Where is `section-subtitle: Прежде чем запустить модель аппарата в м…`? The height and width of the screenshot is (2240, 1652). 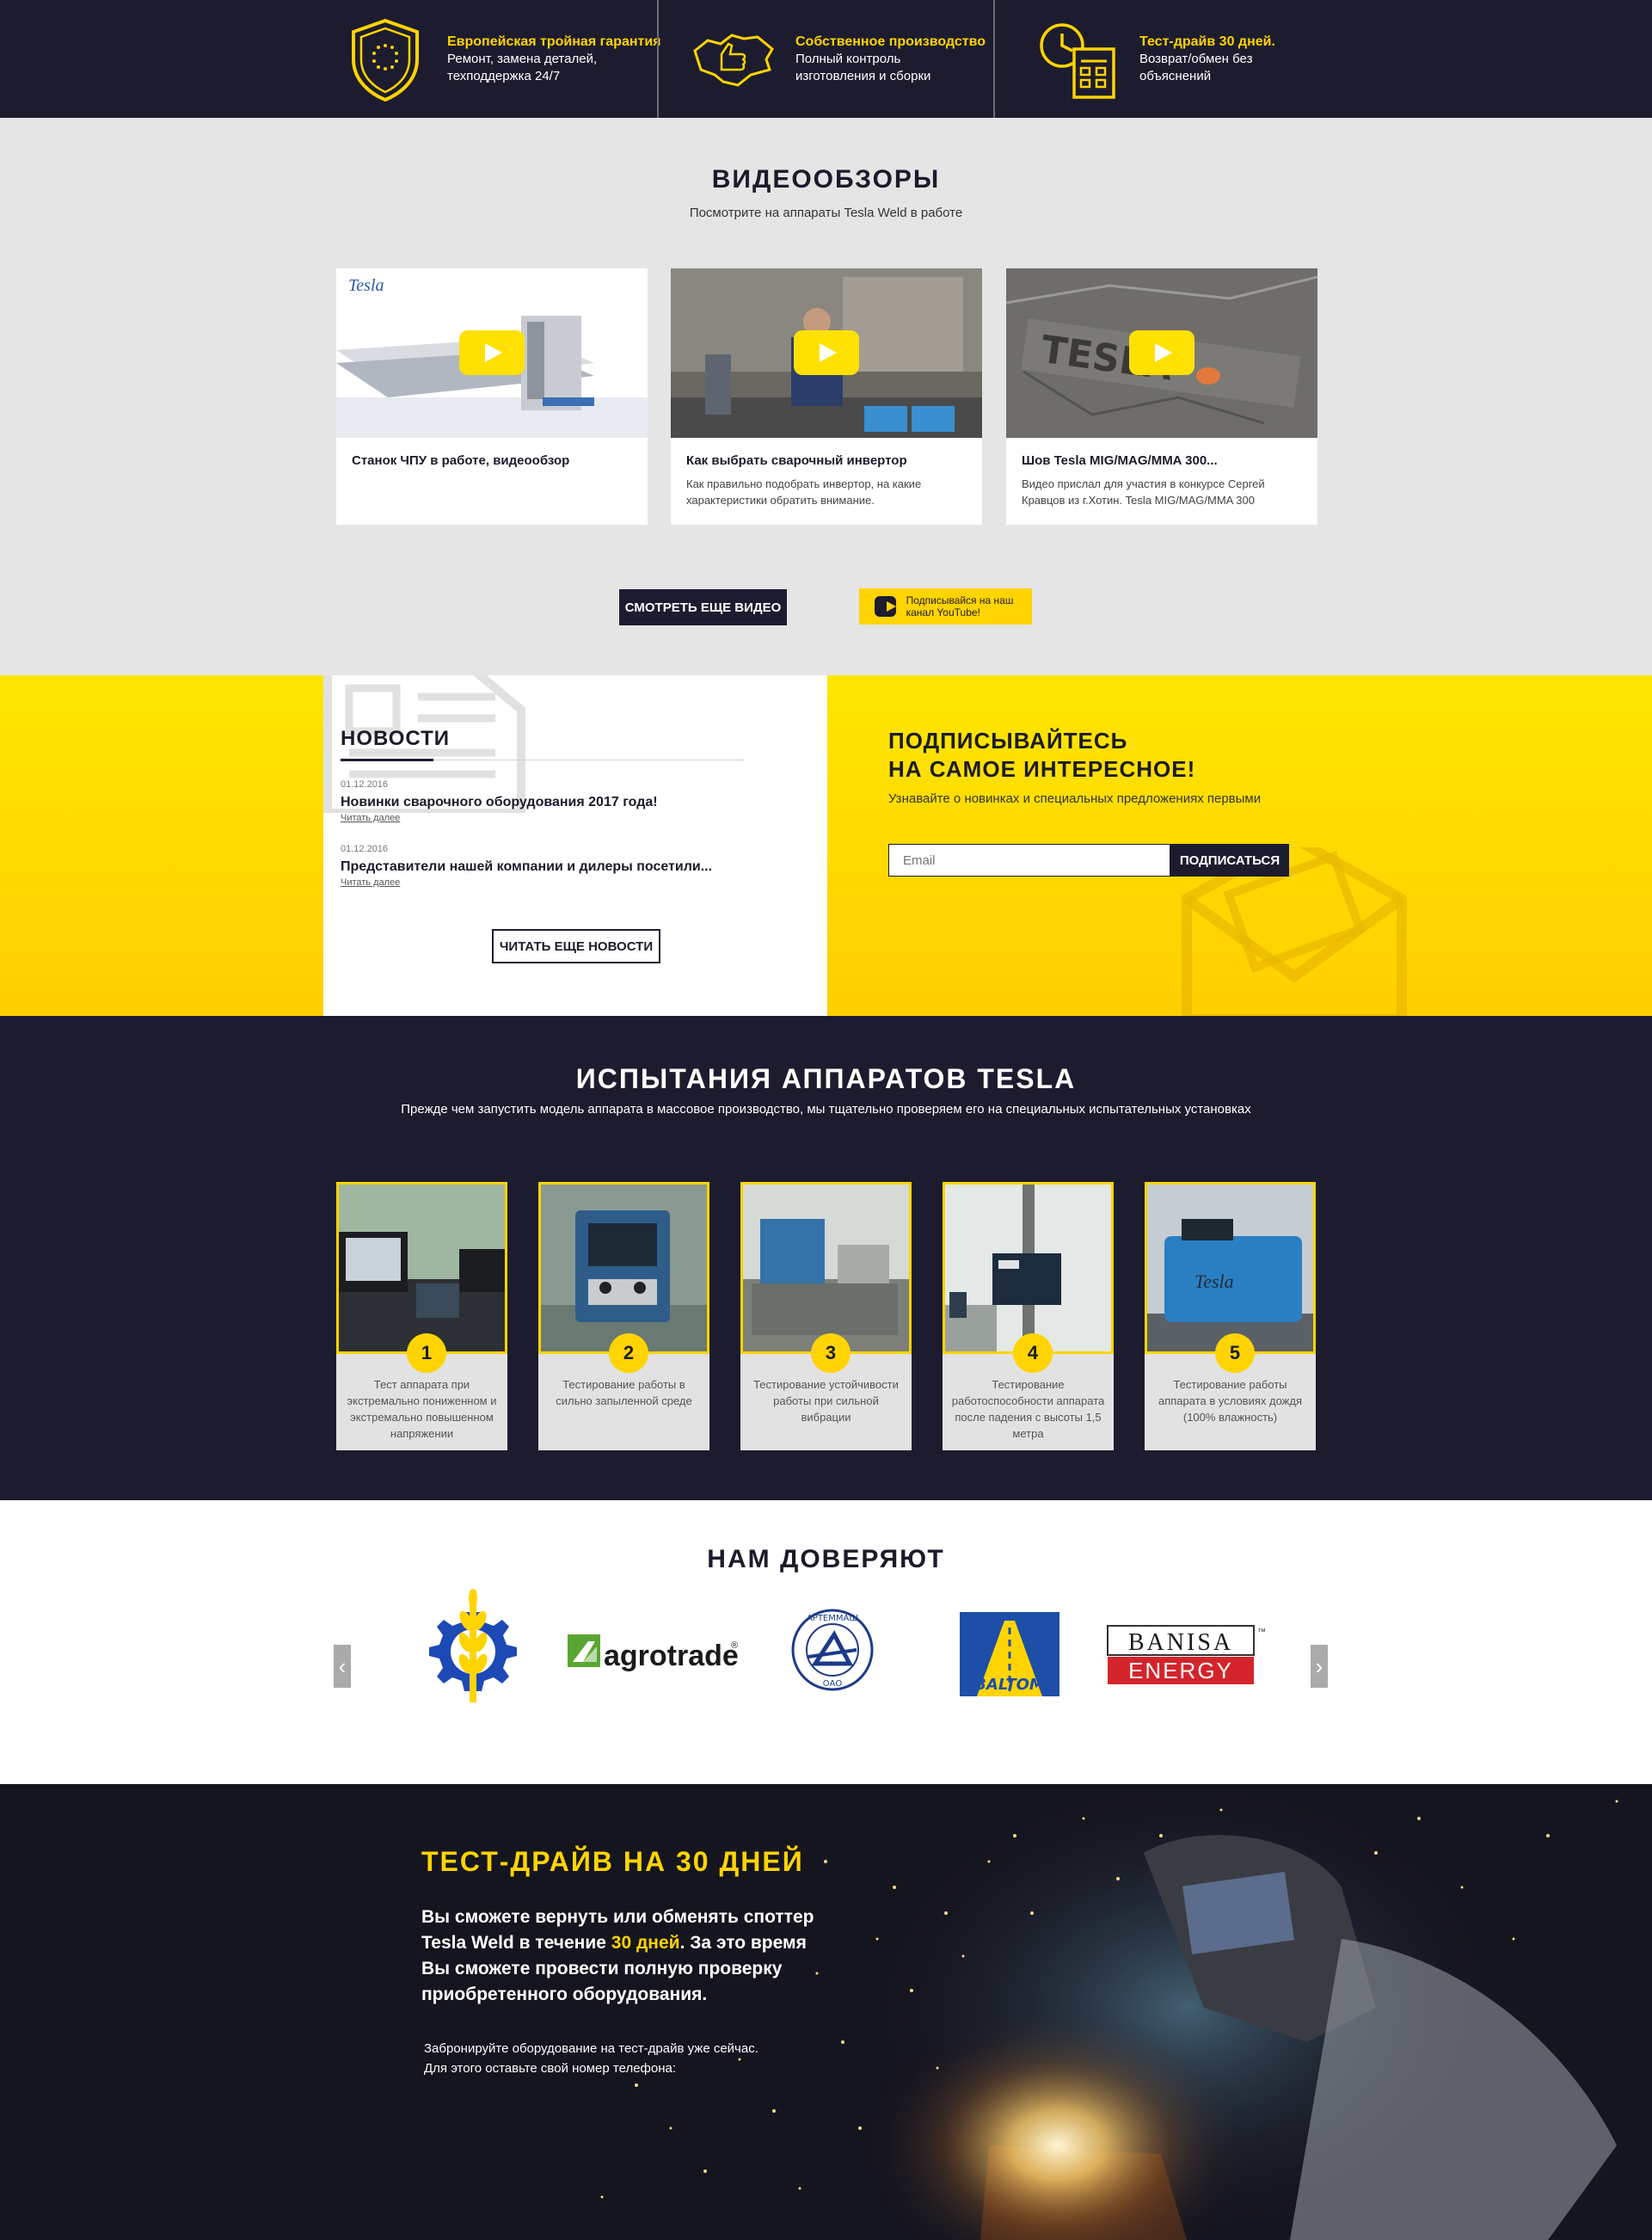
section-subtitle: Прежде чем запустить модель аппарата в м… is located at coordinates (826, 1109).